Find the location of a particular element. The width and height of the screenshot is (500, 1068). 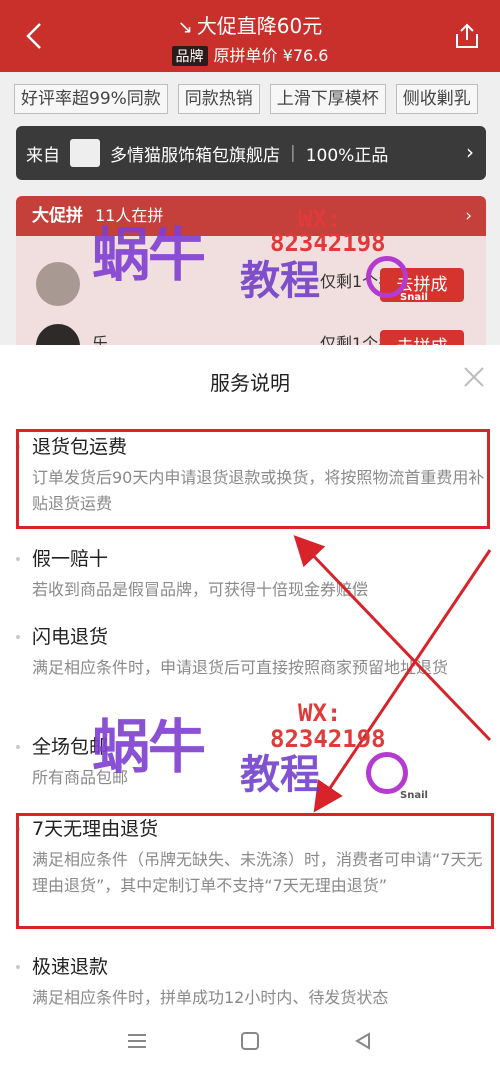

home-button is located at coordinates (250, 1041).